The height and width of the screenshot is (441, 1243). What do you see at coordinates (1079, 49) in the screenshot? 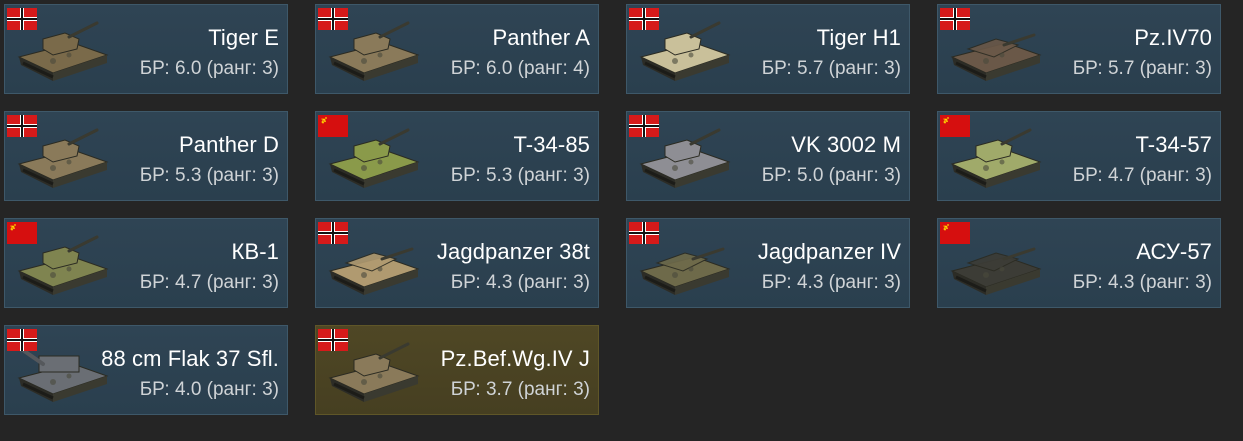
I see `vehicle-card: Pz.IV70 БР: 5.7 (ранг: 3)` at bounding box center [1079, 49].